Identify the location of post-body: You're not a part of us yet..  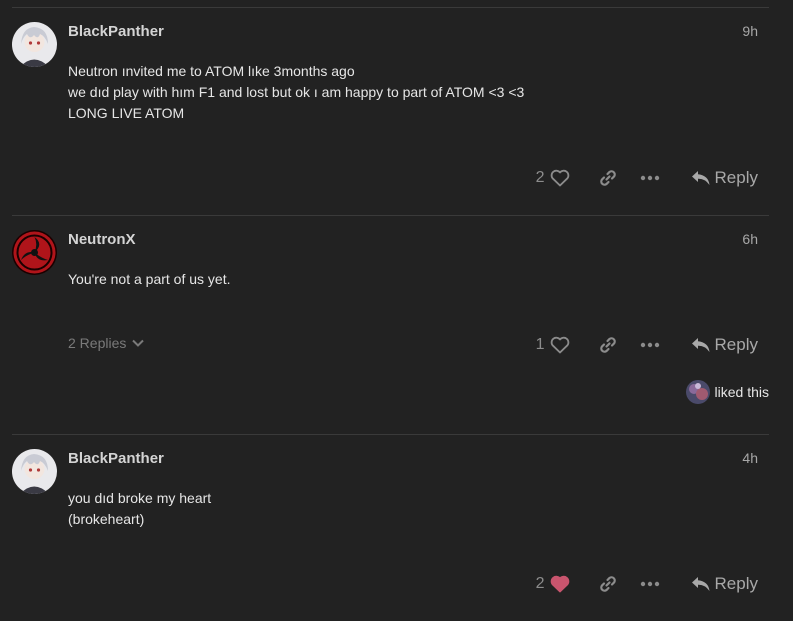
(149, 279).